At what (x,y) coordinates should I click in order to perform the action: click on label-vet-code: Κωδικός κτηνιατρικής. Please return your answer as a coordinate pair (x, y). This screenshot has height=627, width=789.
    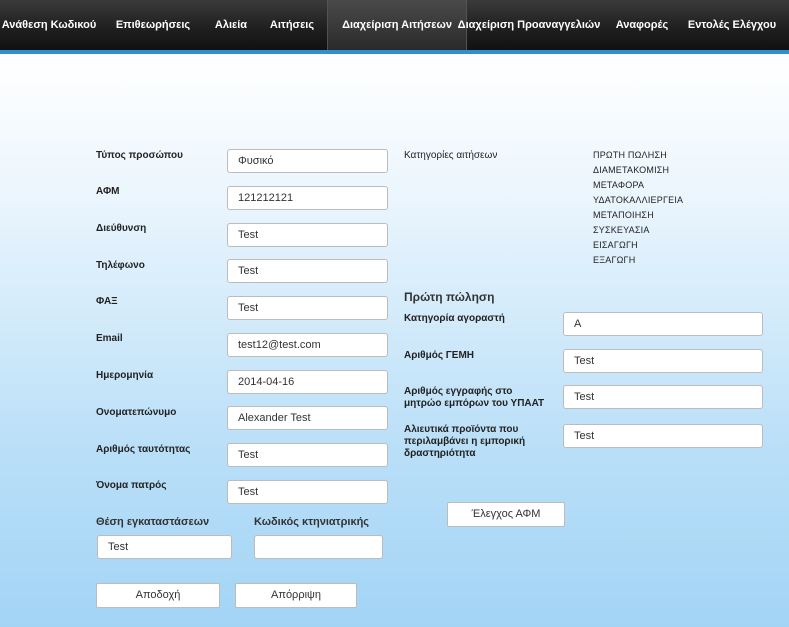
    Looking at the image, I should click on (312, 522).